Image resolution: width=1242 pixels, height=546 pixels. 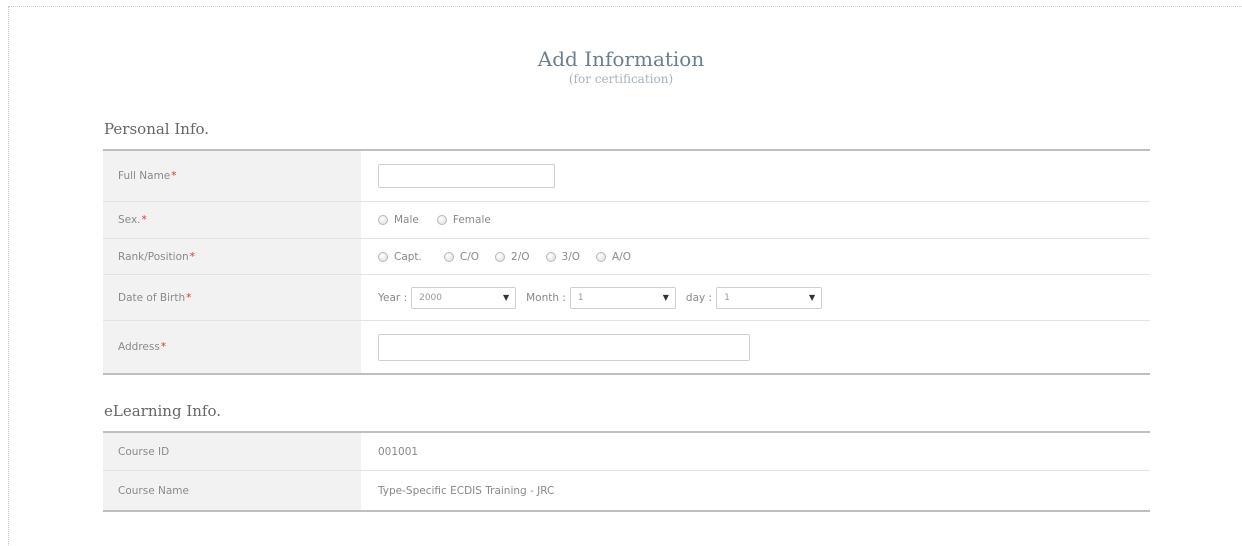 I want to click on course-id-value: 001001, so click(x=398, y=451).